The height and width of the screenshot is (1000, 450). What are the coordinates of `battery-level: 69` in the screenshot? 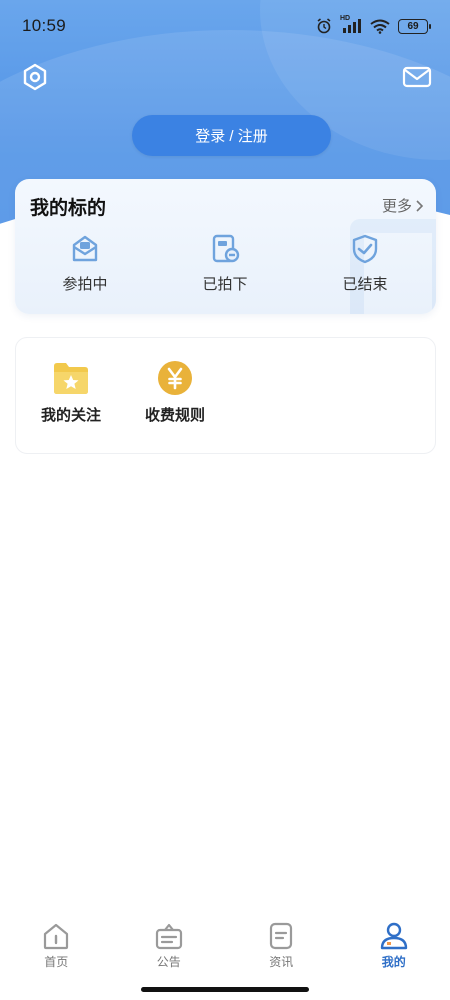 It's located at (413, 26).